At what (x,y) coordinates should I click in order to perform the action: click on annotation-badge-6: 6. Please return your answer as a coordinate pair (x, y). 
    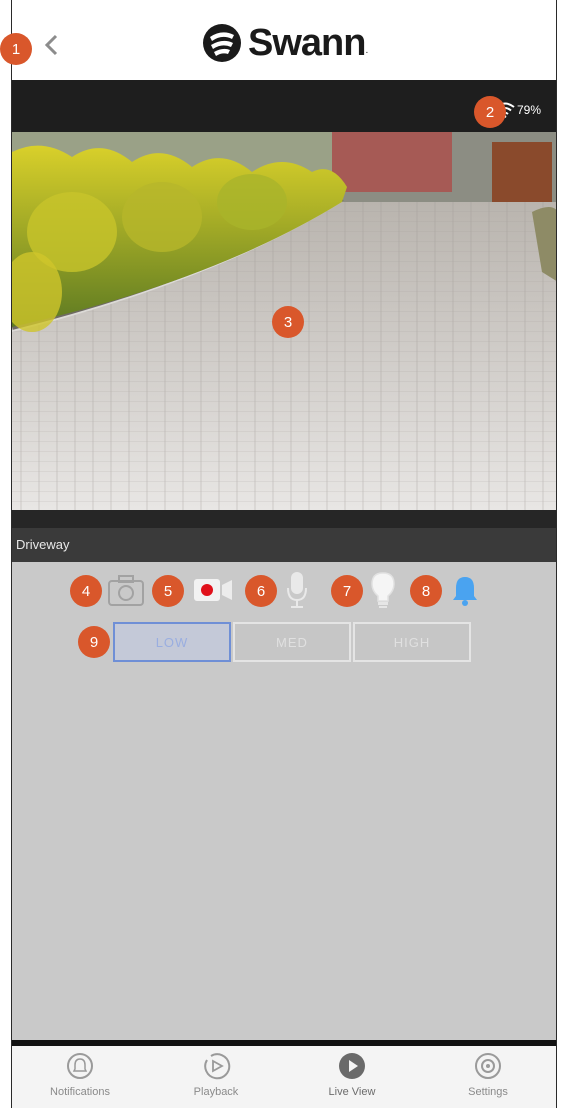
    Looking at the image, I should click on (261, 591).